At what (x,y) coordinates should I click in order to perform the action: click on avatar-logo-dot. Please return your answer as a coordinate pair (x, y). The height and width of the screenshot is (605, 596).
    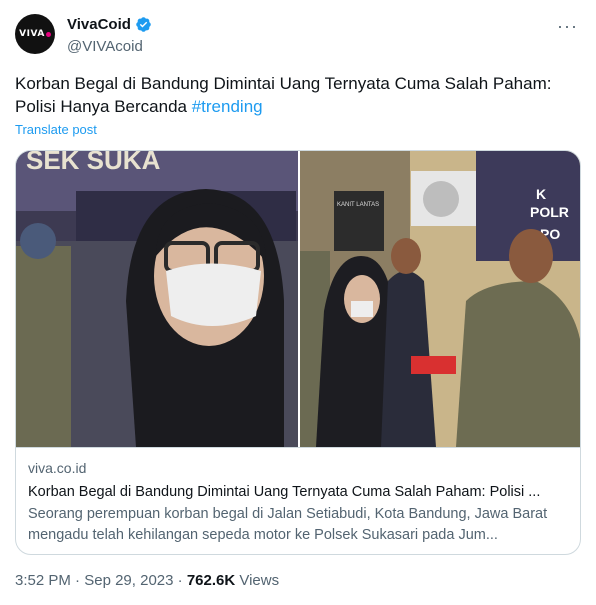
    Looking at the image, I should click on (48, 34).